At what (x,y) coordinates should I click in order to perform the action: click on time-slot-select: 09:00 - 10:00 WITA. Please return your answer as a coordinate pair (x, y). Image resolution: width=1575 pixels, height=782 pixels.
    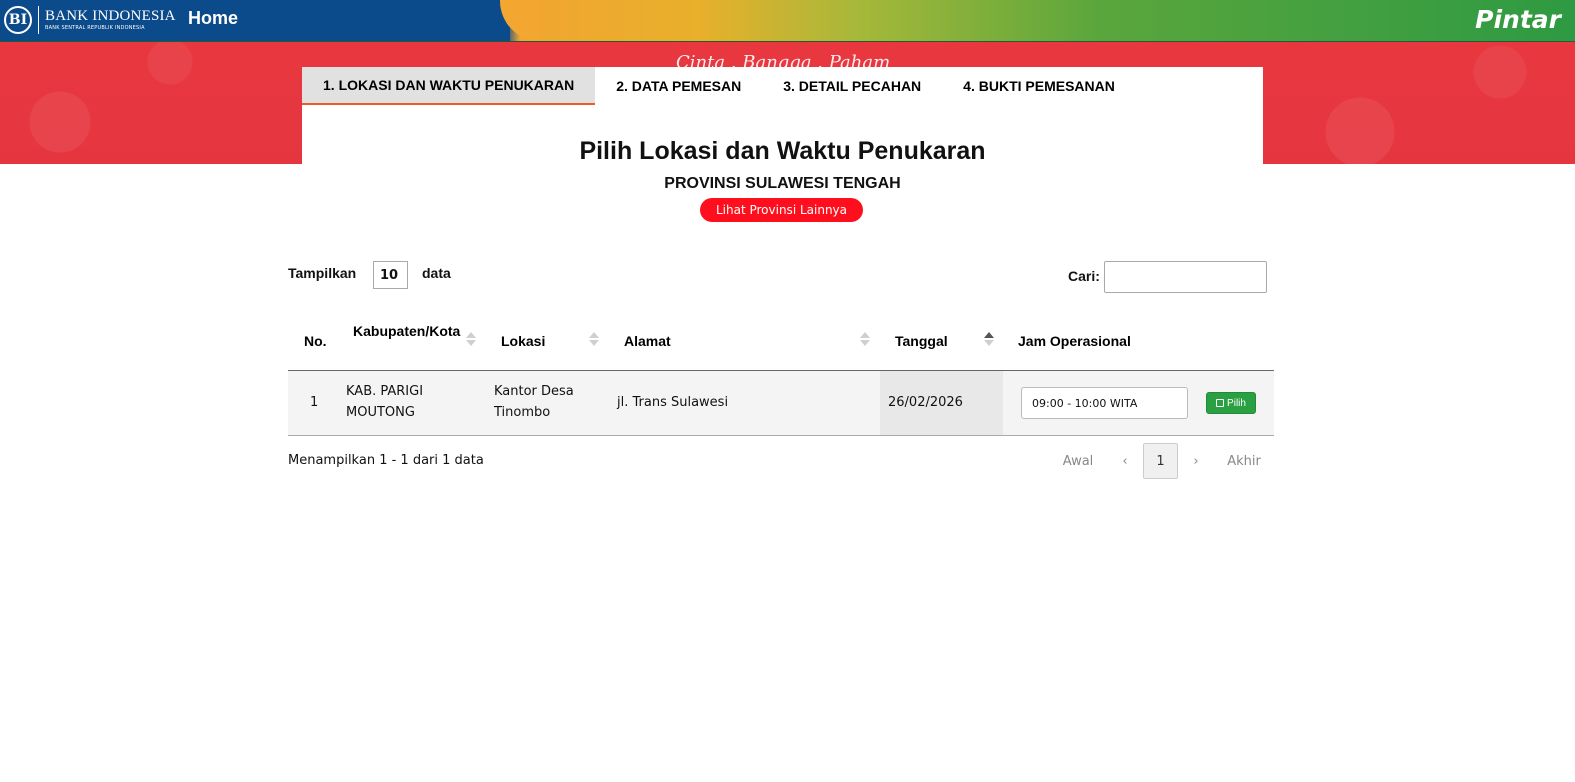
    Looking at the image, I should click on (1104, 403).